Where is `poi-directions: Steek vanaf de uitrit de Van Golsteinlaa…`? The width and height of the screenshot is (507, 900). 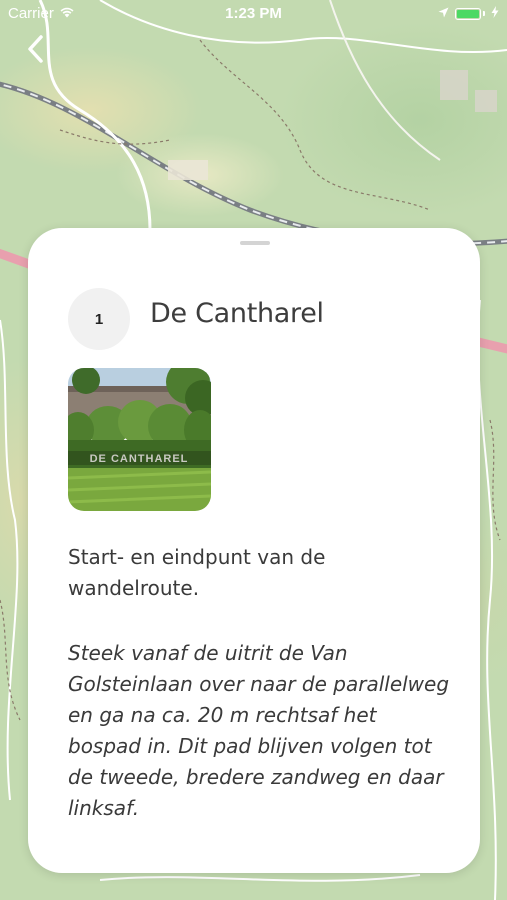 poi-directions: Steek vanaf de uitrit de Van Golsteinlaa… is located at coordinates (259, 730).